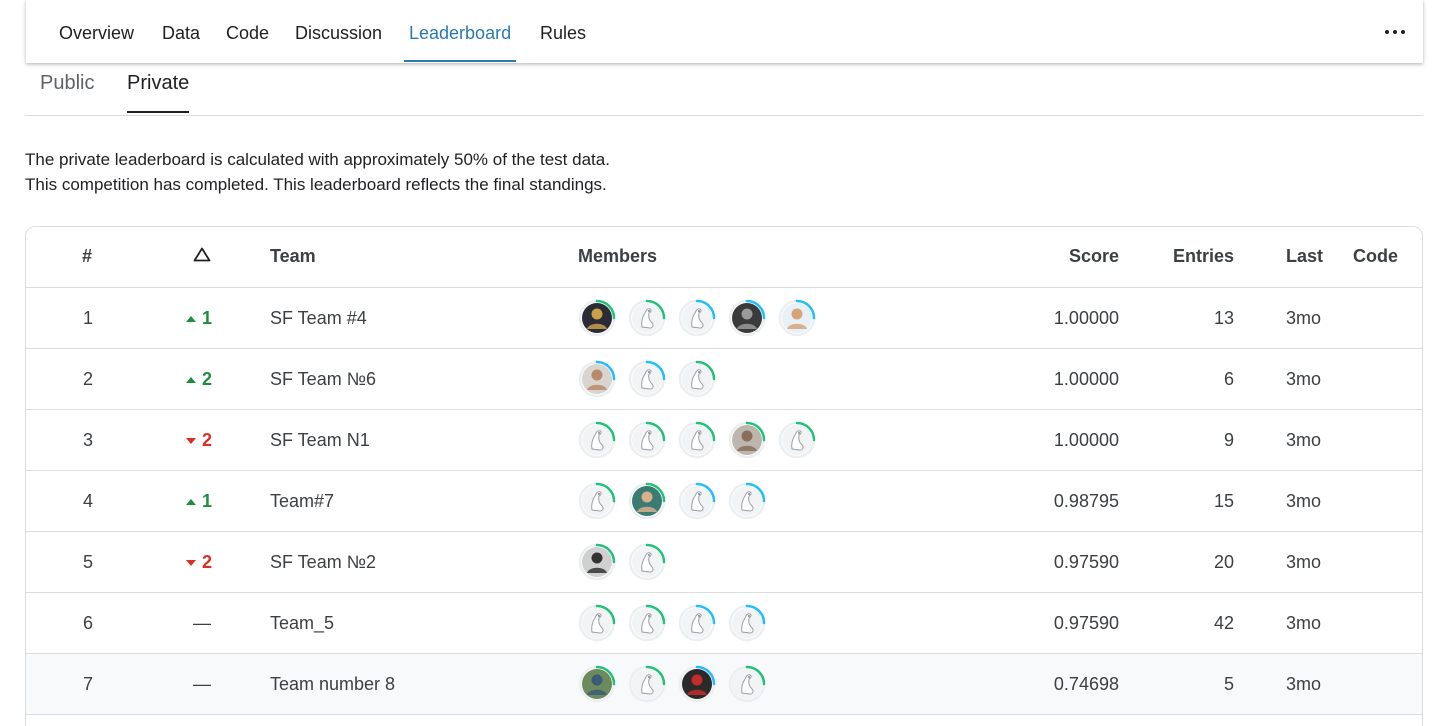 Image resolution: width=1441 pixels, height=726 pixels. Describe the element at coordinates (67, 83) in the screenshot. I see `subtab-public: Public` at that location.